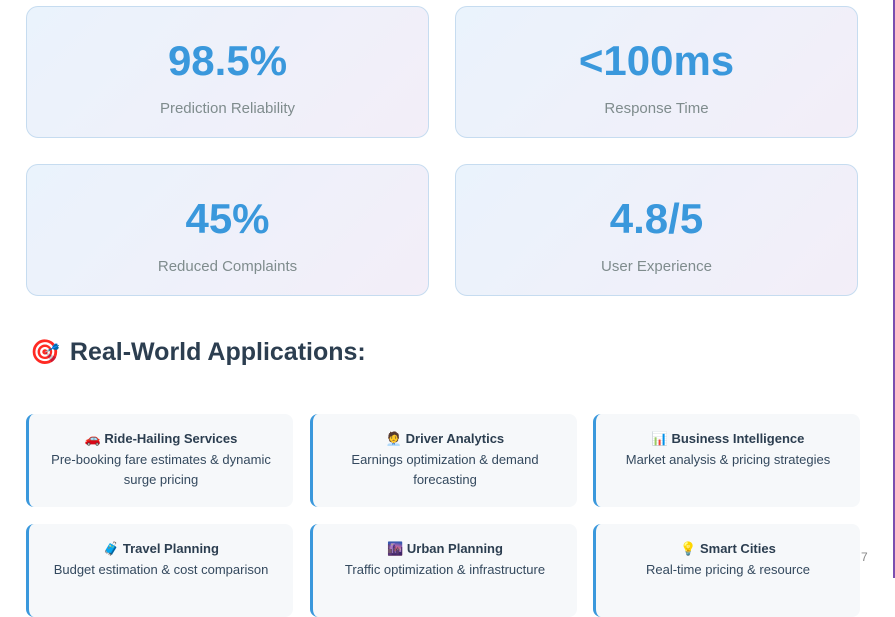 Image resolution: width=895 pixels, height=617 pixels. I want to click on target-icon: 🎯, so click(45, 352).